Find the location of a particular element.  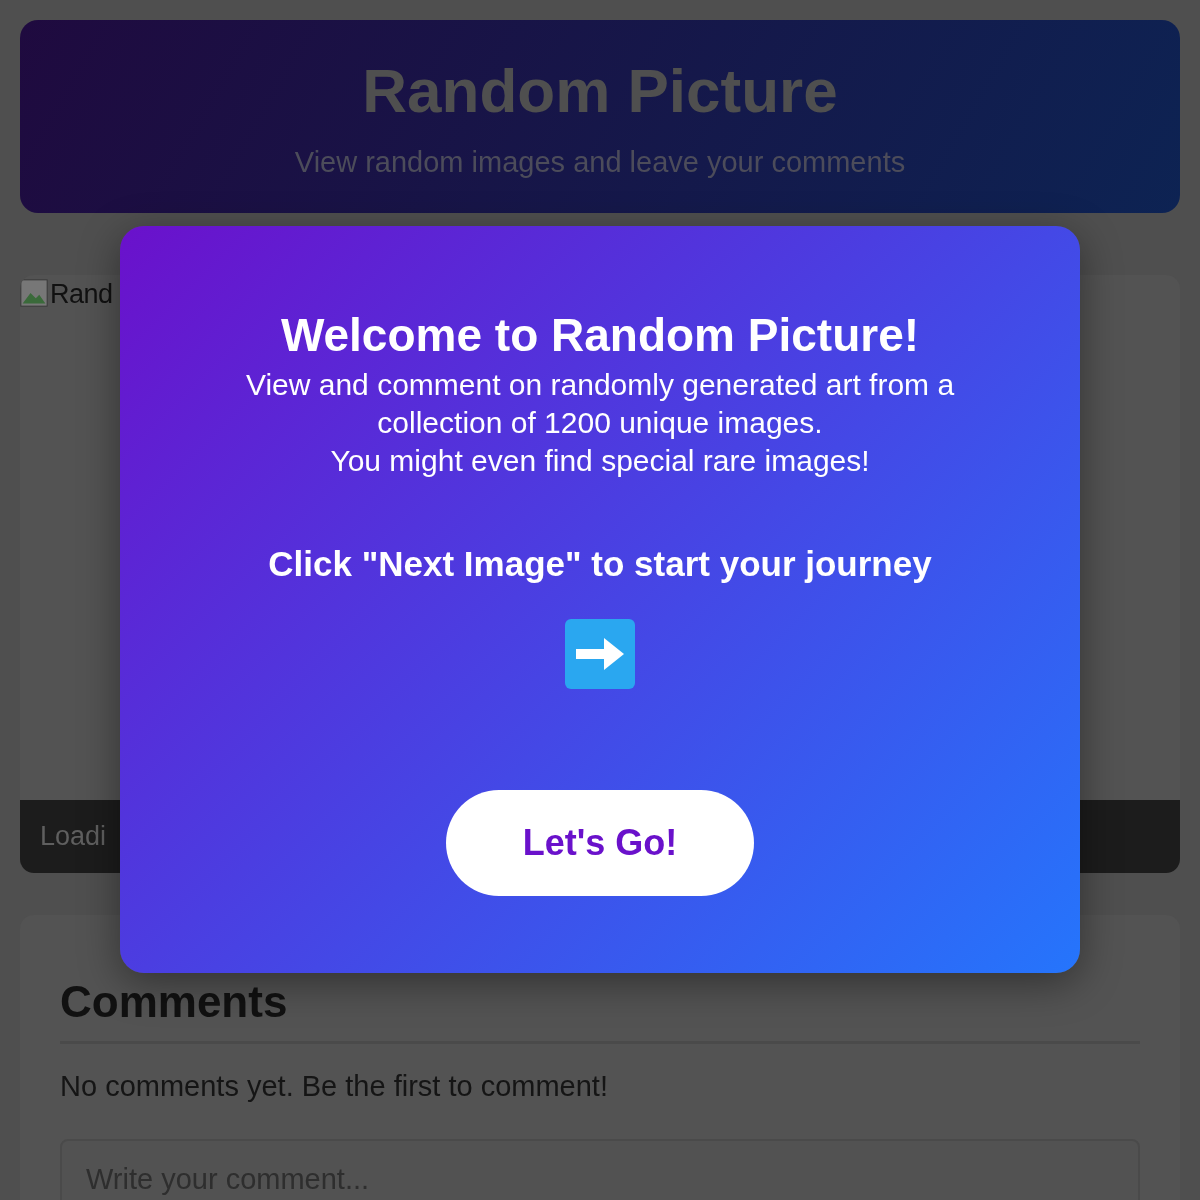

comments-heading: Comments is located at coordinates (600, 1010).